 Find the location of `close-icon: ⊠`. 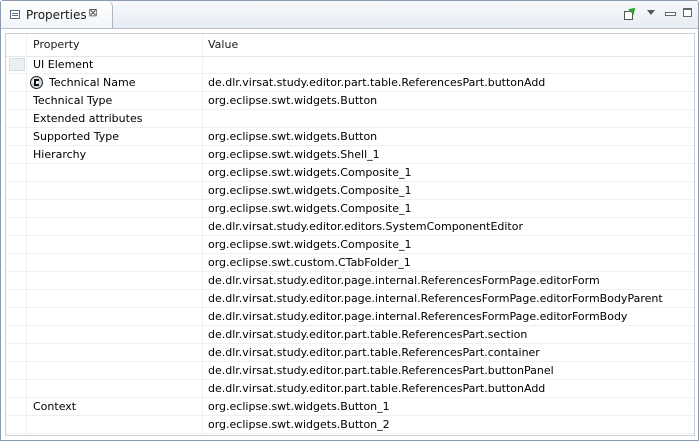

close-icon: ⊠ is located at coordinates (93, 13).